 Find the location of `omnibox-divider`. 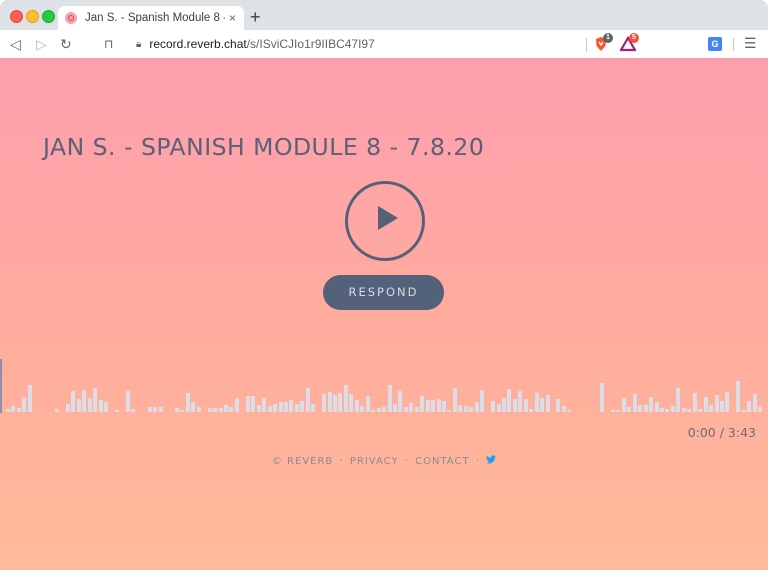

omnibox-divider is located at coordinates (586, 45).